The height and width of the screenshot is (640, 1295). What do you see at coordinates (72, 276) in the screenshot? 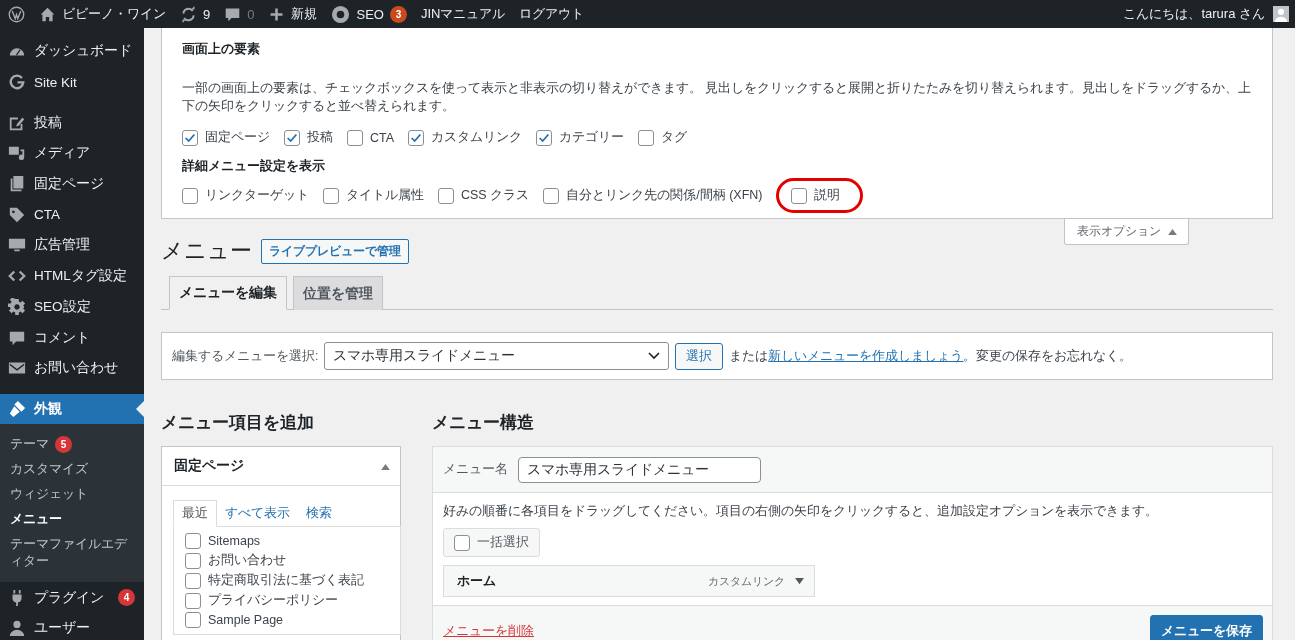
I see `sidebar-item: HTMLタグ設定` at bounding box center [72, 276].